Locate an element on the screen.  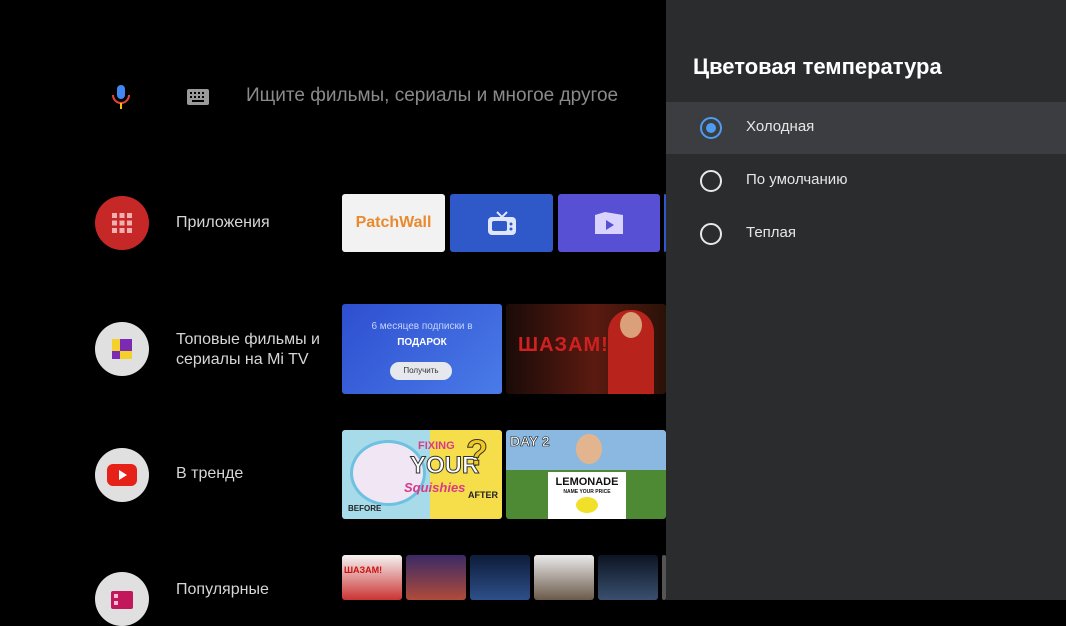
video1-script: Squishies is located at coordinates (435, 487).